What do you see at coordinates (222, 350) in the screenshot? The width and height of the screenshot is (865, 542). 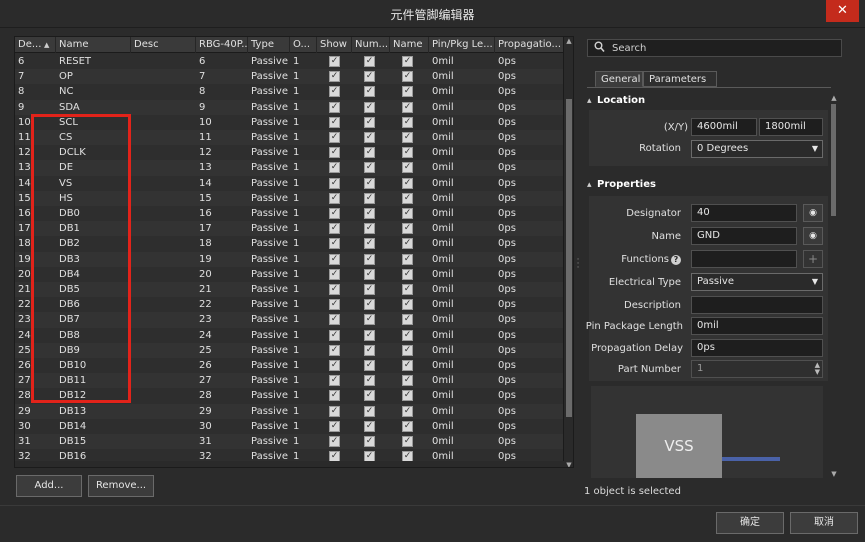 I see `cell-rbg: 25` at bounding box center [222, 350].